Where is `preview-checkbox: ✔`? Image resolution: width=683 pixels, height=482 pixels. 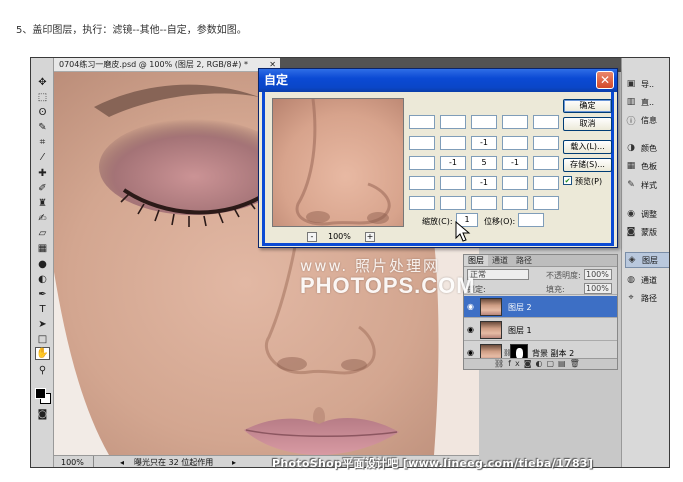
preview-checkbox: ✔ is located at coordinates (567, 180).